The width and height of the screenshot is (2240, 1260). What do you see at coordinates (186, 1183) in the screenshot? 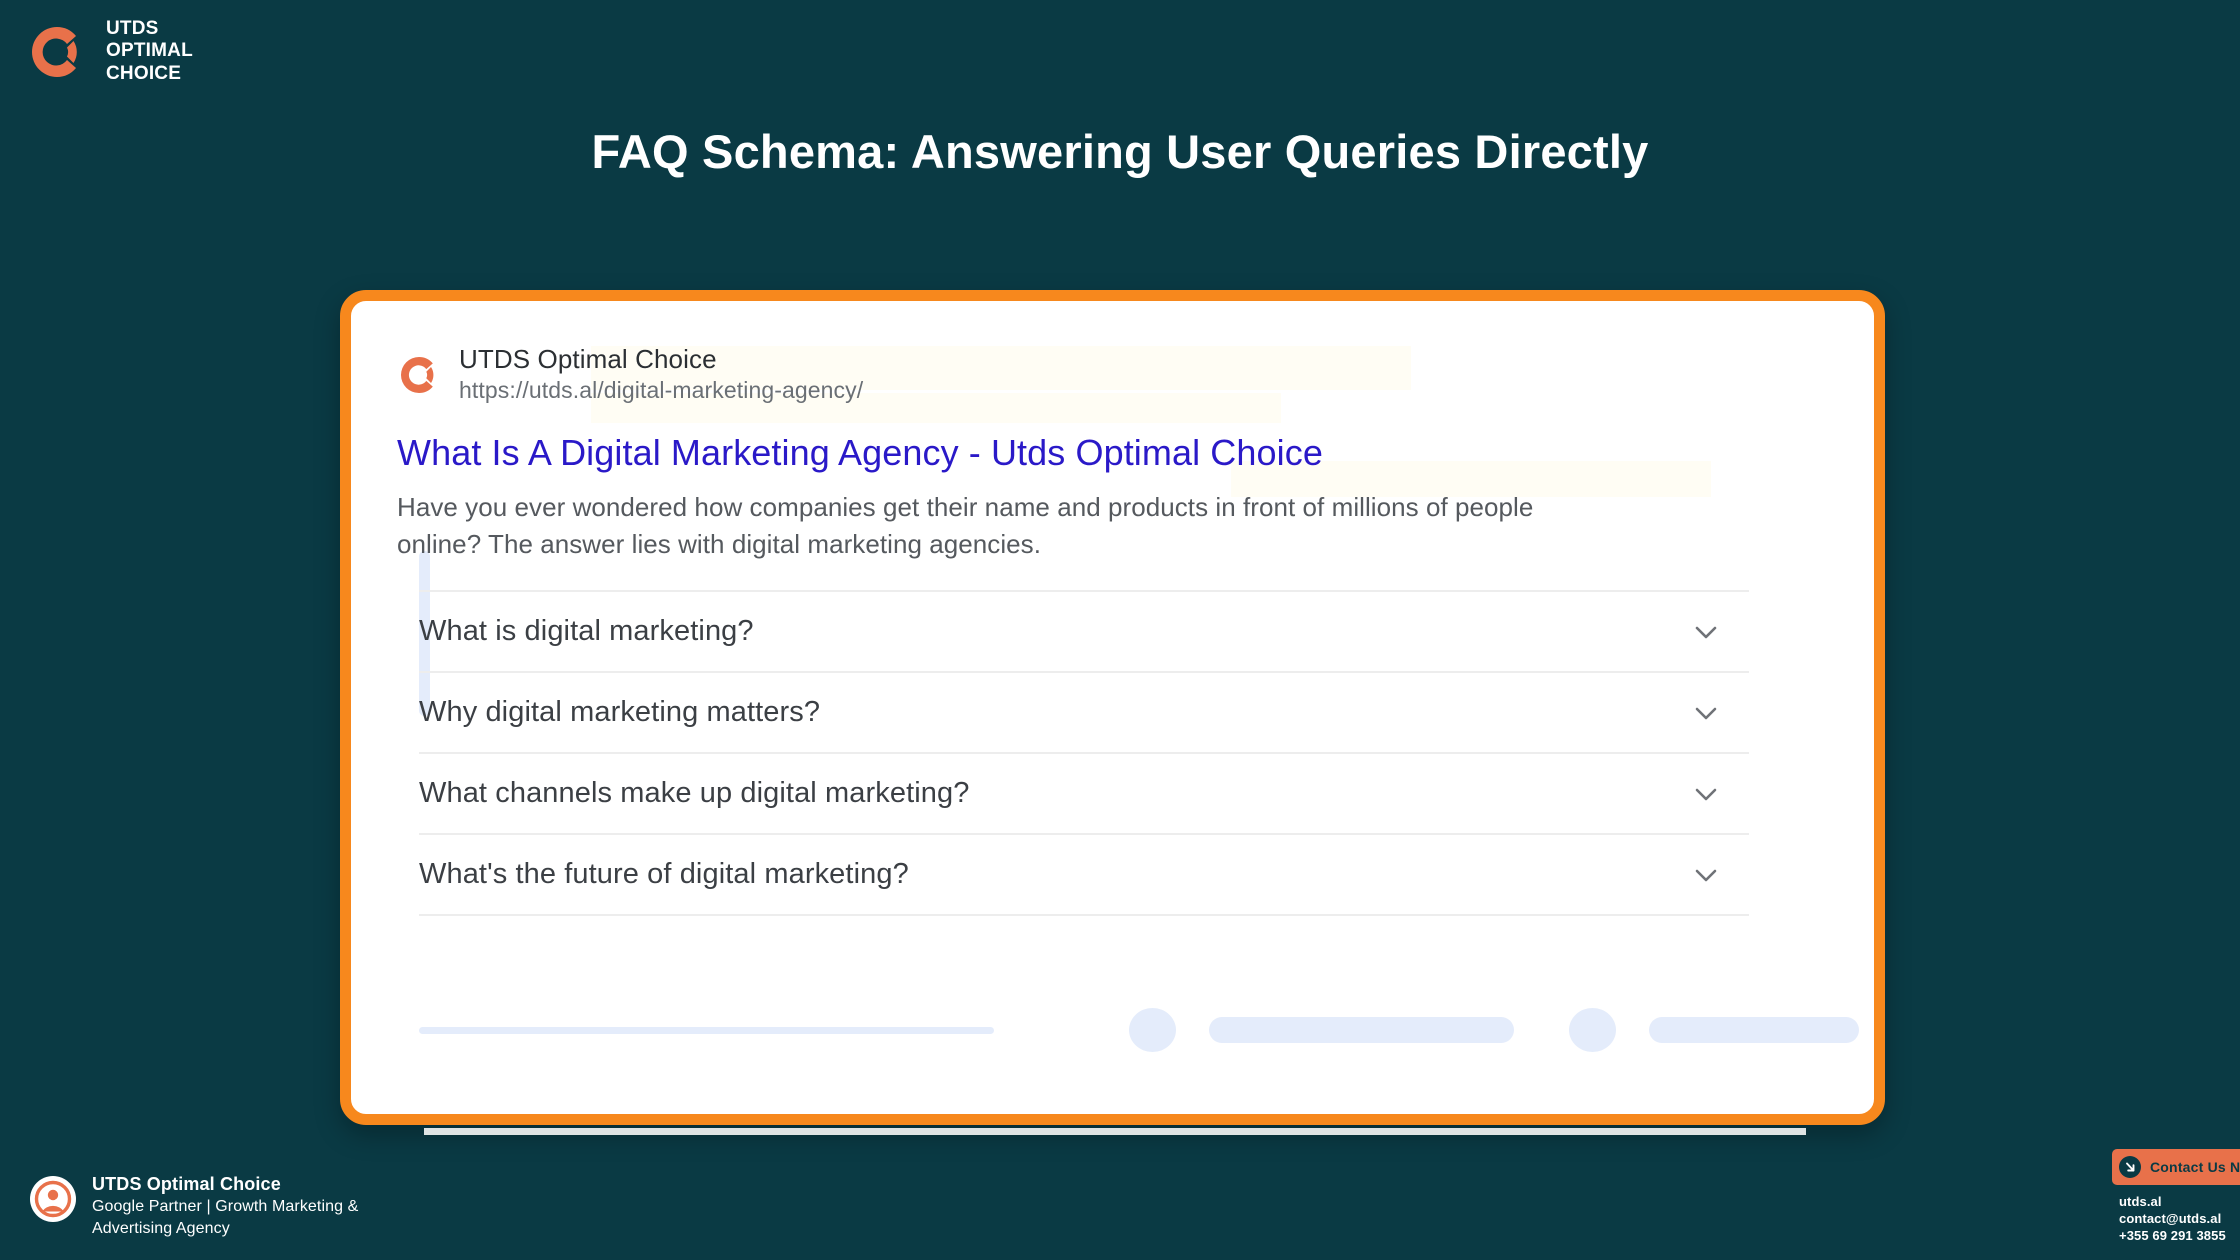
I see `footer-company-name: UTDS Optimal Choice` at bounding box center [186, 1183].